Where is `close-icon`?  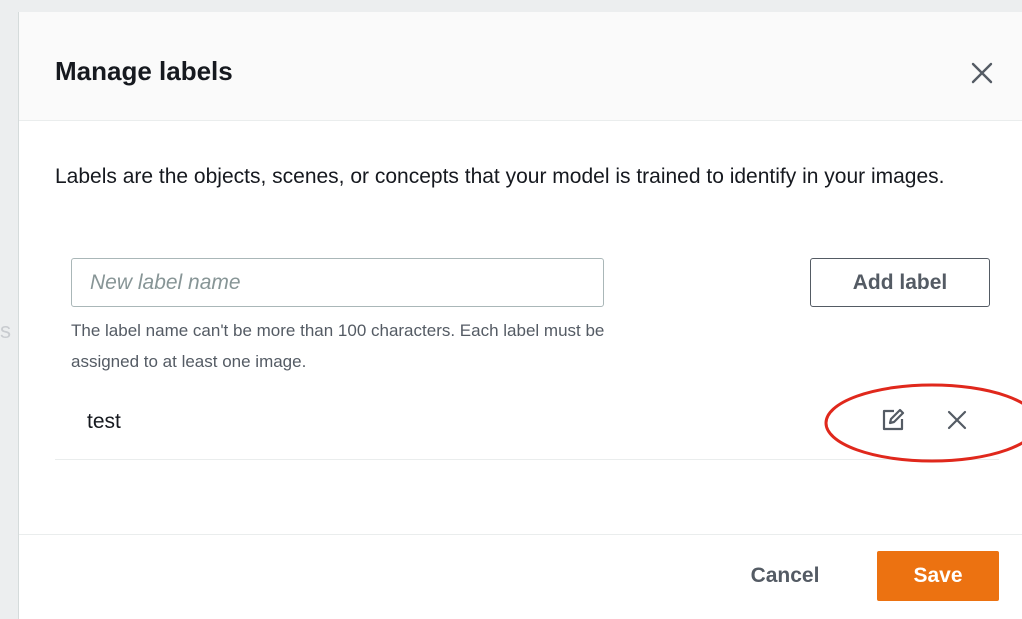 close-icon is located at coordinates (982, 73).